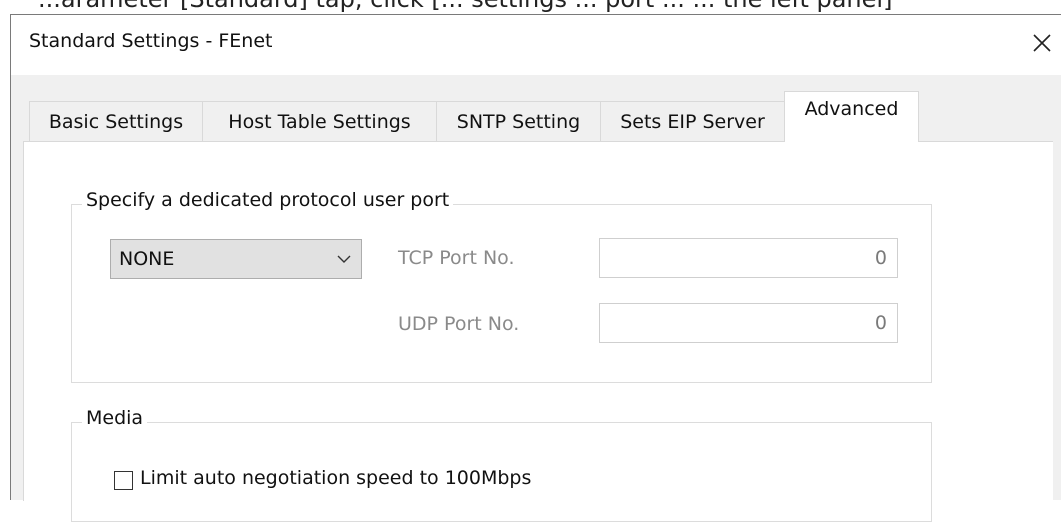 Image resolution: width=1061 pixels, height=522 pixels. What do you see at coordinates (151, 41) in the screenshot?
I see `dialog-title: Standard Settings - FEnet` at bounding box center [151, 41].